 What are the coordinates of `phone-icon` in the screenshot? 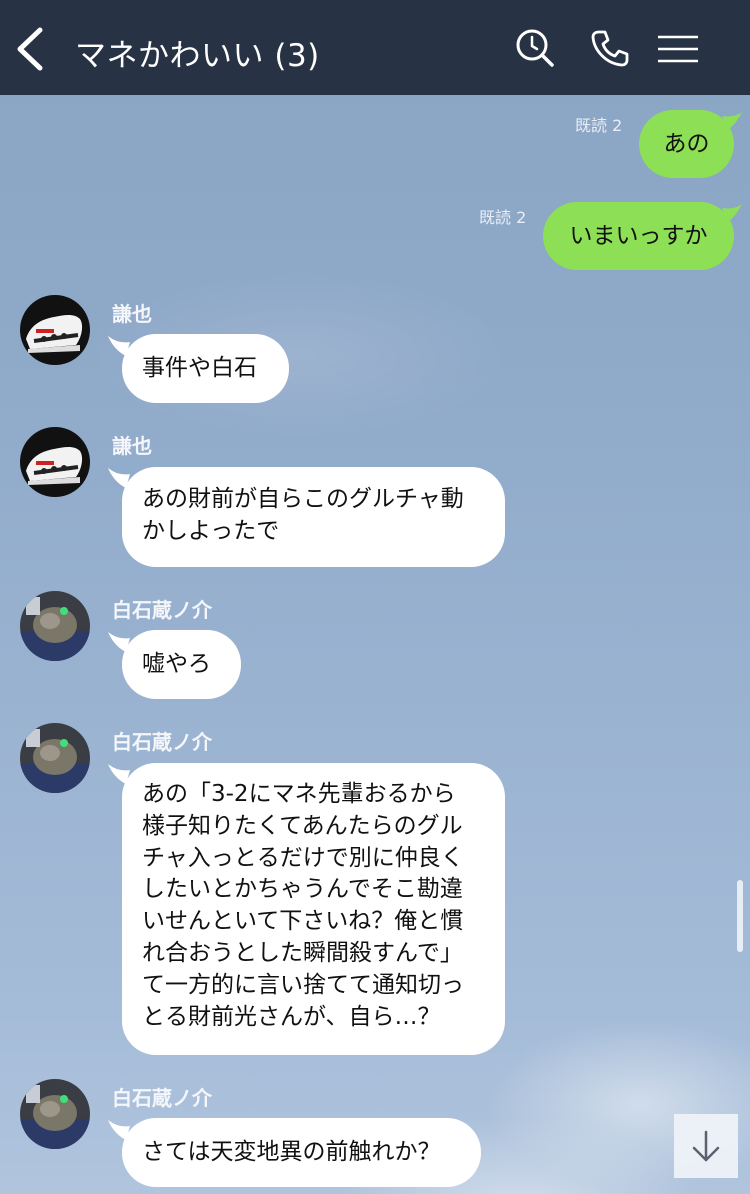 It's located at (610, 48).